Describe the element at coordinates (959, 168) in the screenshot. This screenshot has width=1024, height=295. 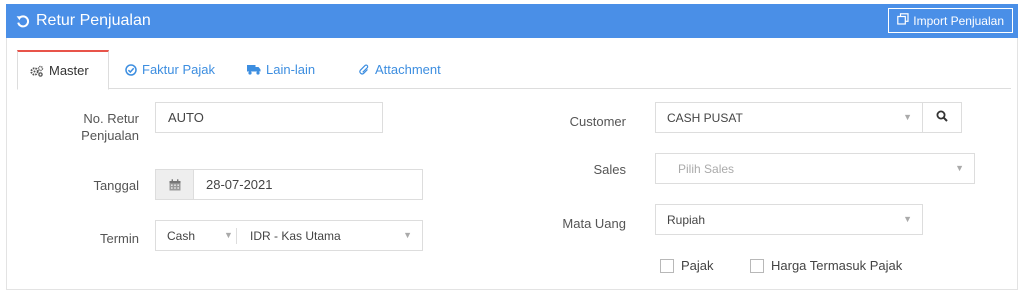
I see `sales-chevron-down-icon: ▼` at that location.